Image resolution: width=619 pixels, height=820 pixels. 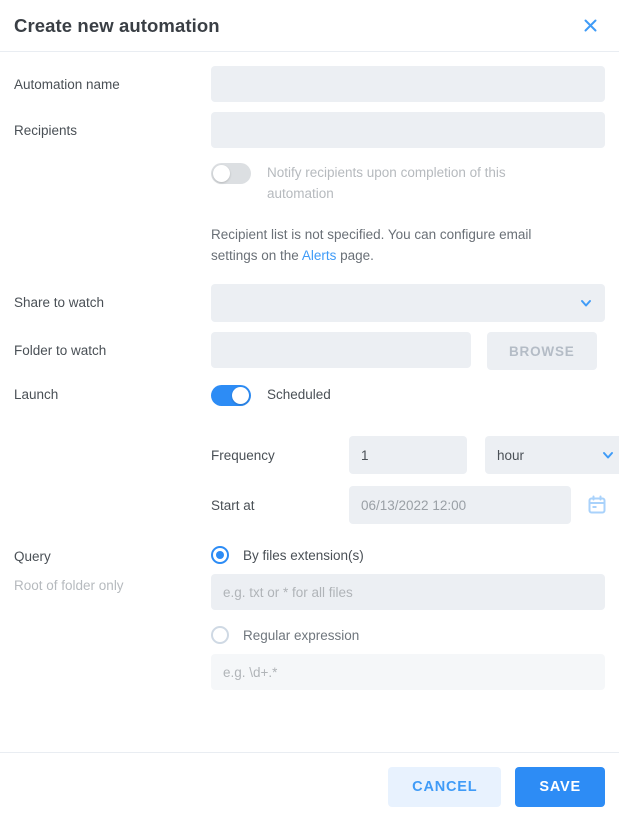 I want to click on files-extension-input, so click(x=408, y=592).